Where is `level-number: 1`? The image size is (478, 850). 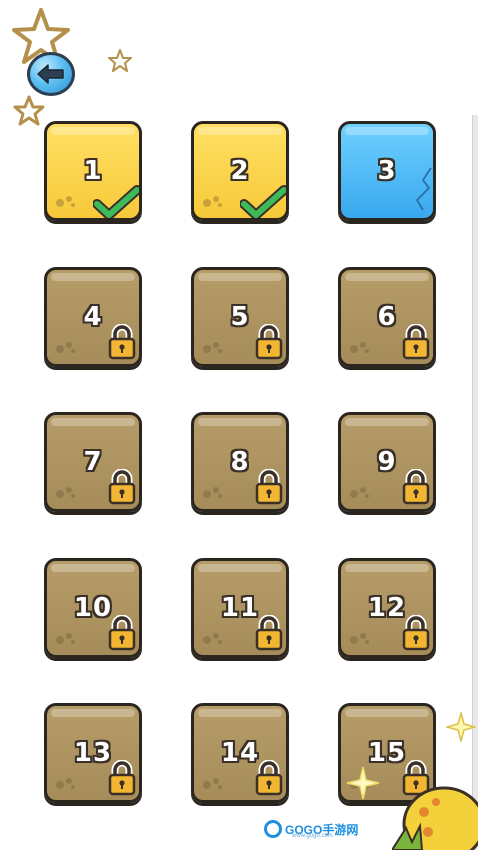
level-number: 1 is located at coordinates (93, 171).